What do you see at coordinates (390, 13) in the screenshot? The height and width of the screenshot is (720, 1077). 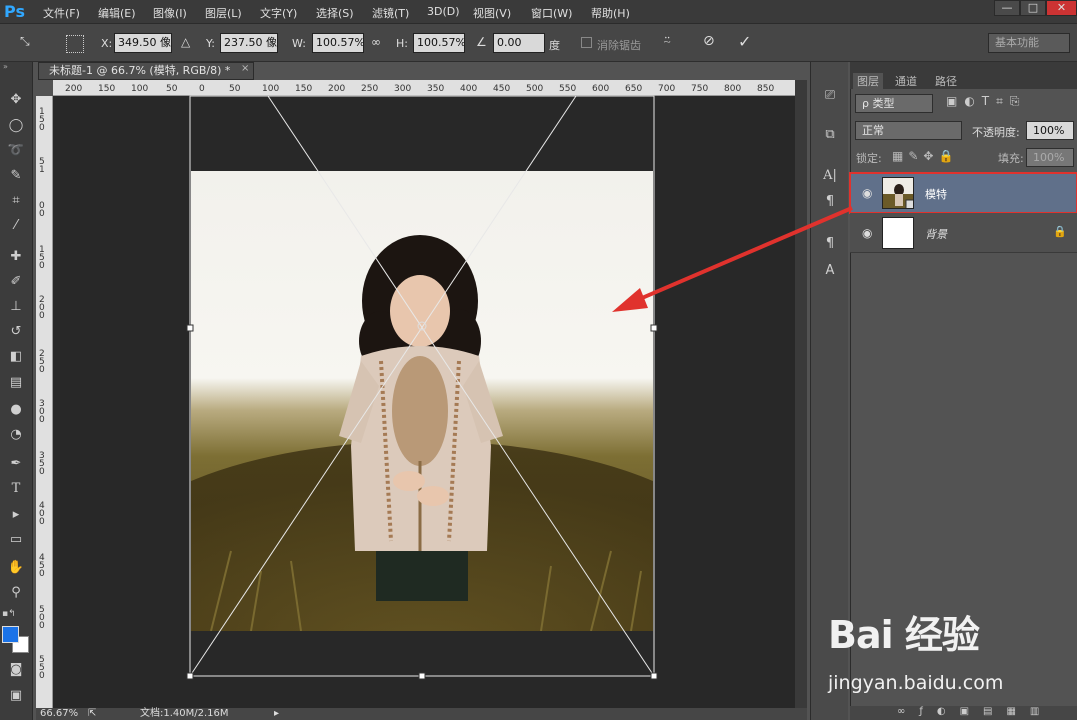 I see `menu-filter: 滤镜(T)` at bounding box center [390, 13].